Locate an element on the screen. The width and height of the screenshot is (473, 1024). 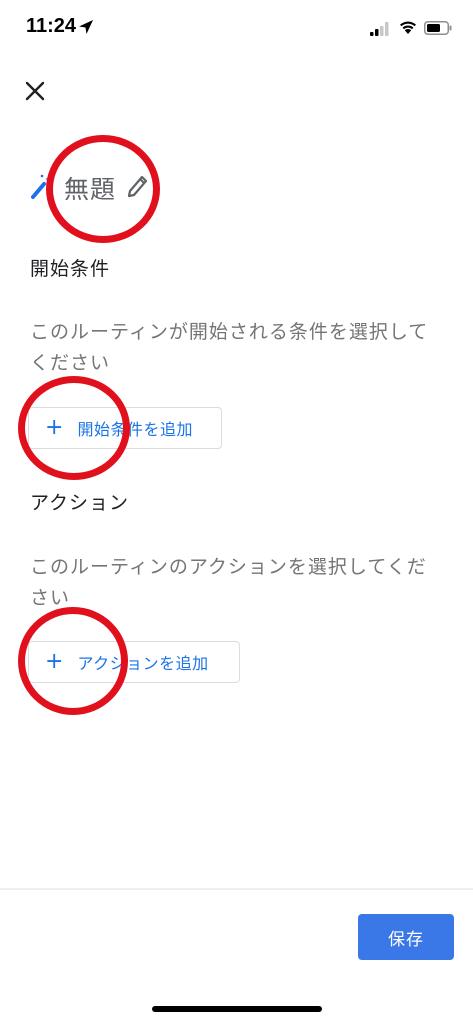
status-time: 11:24 is located at coordinates (51, 26).